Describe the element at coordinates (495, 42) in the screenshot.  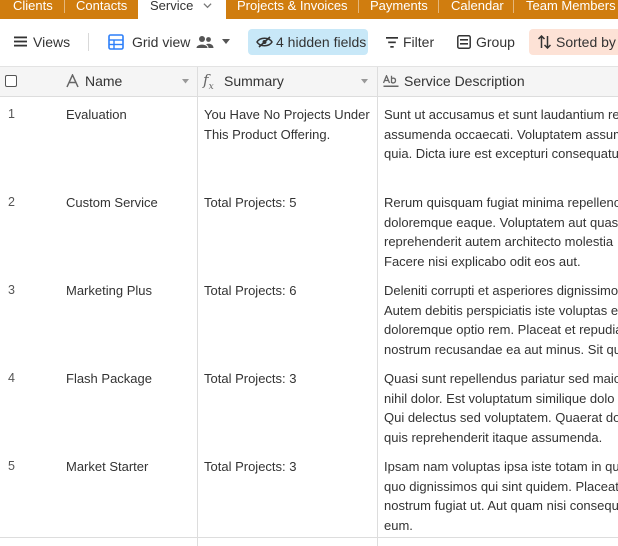
I see `group-label: Group` at that location.